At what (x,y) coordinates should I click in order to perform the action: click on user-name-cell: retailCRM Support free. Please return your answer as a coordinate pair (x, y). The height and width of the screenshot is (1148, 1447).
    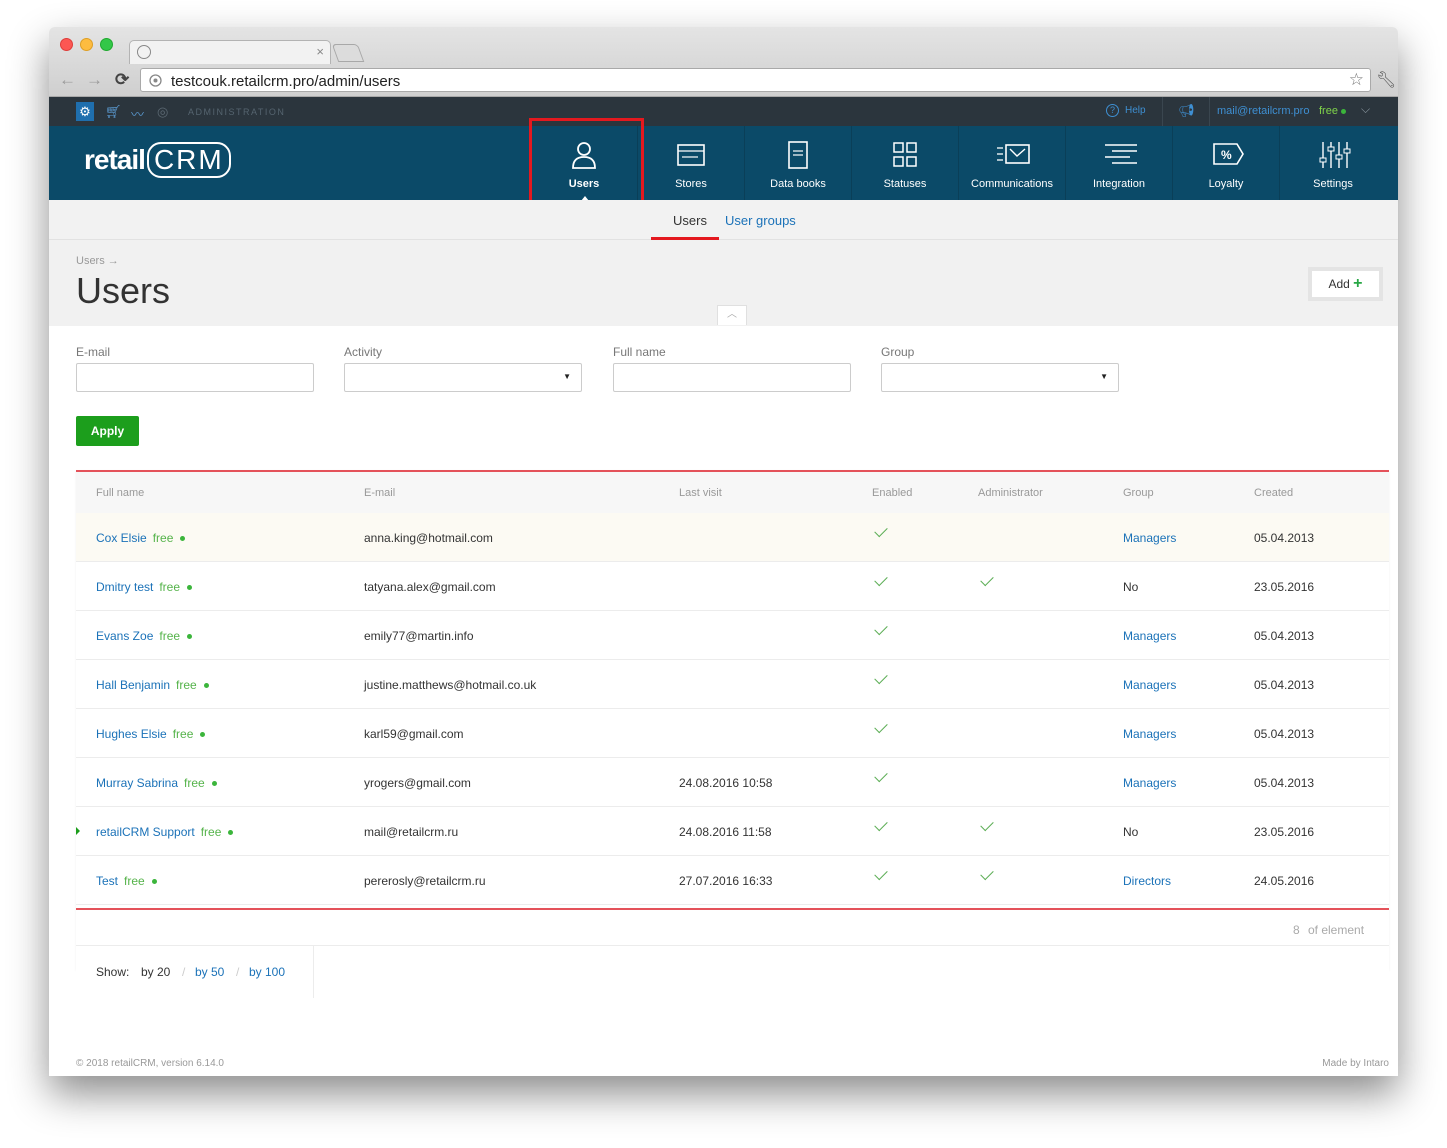
    Looking at the image, I should click on (165, 832).